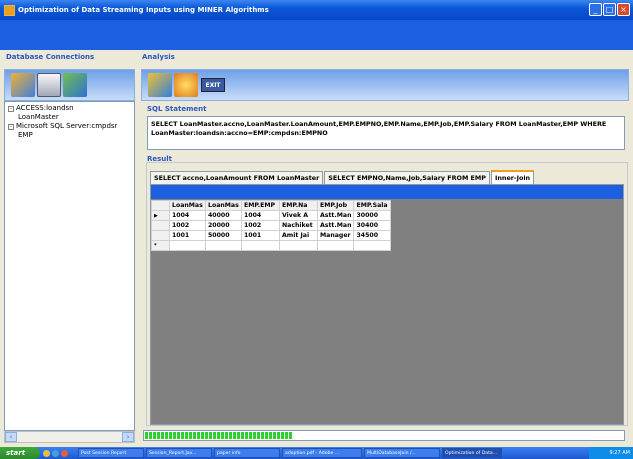 This screenshot has width=633, height=459. What do you see at coordinates (223, 225) in the screenshot?
I see `table-cell: 20000` at bounding box center [223, 225].